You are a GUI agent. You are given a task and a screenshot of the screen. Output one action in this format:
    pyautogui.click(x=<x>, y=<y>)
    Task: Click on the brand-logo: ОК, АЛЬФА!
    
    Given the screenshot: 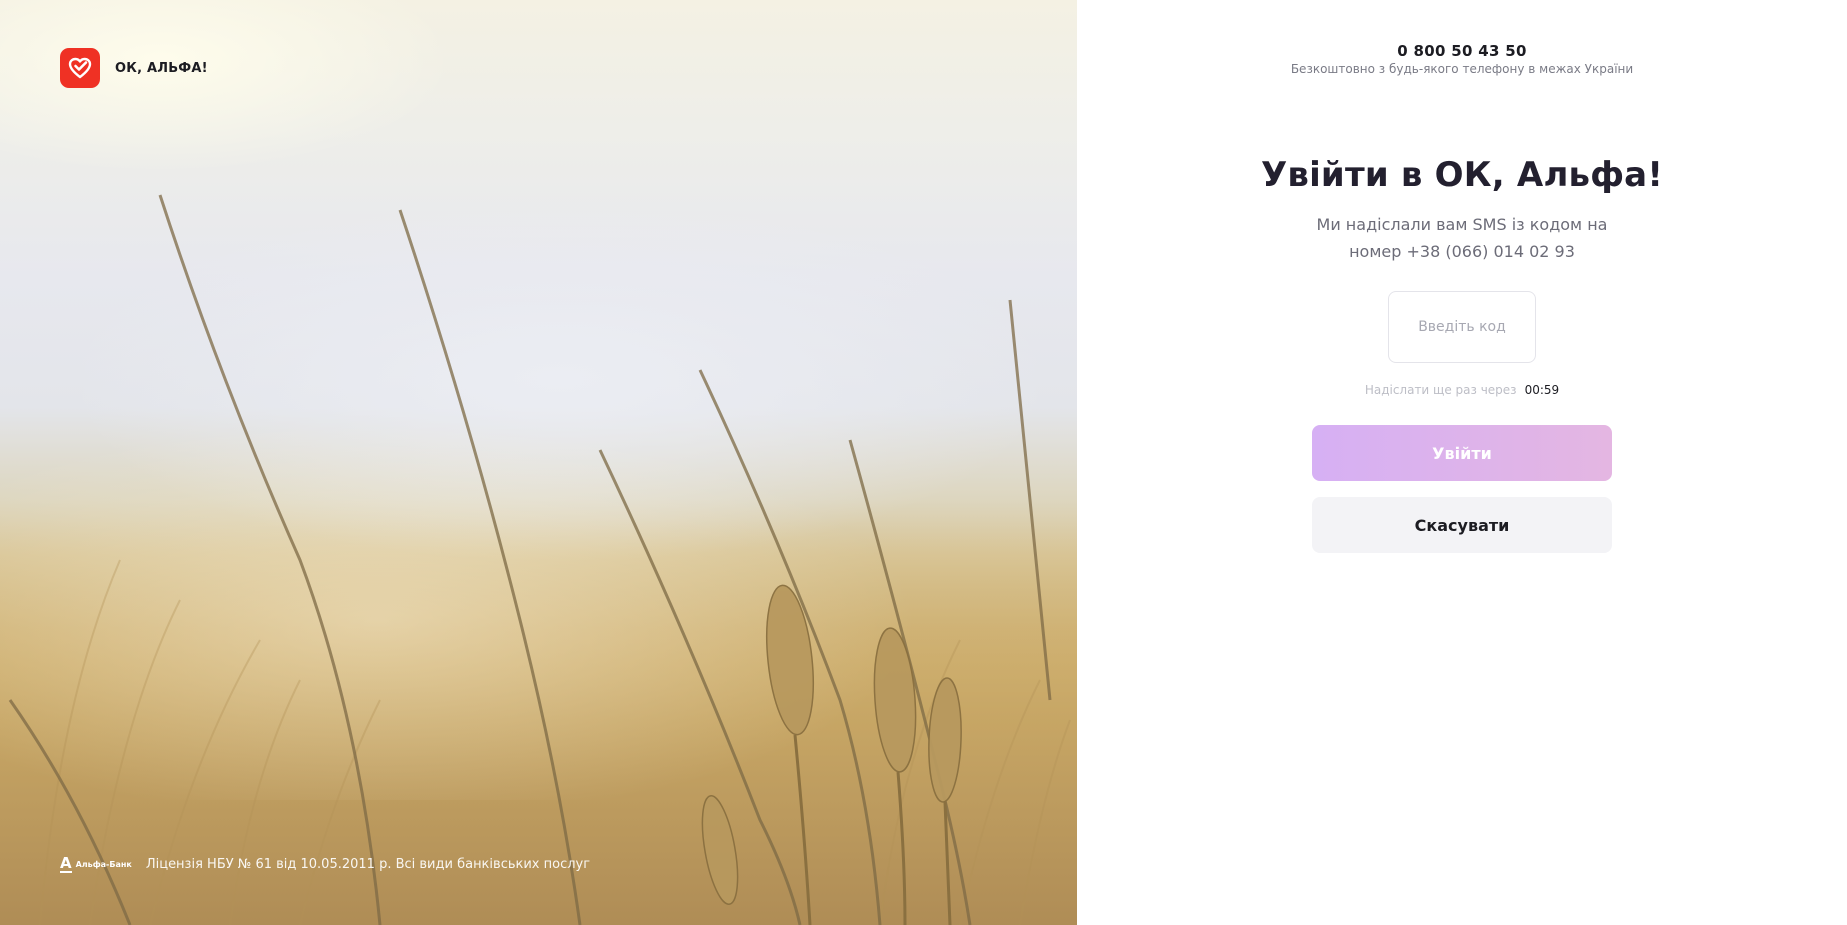 What is the action you would take?
    pyautogui.click(x=134, y=68)
    